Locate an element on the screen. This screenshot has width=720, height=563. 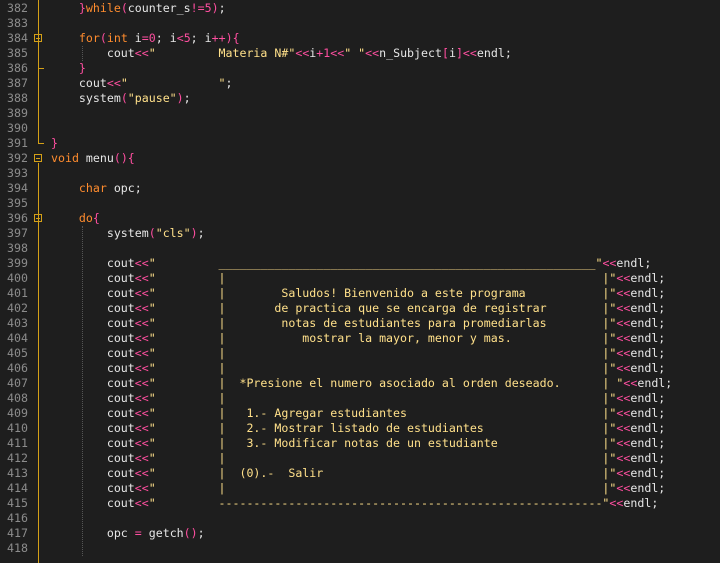
code-line: 395 is located at coordinates (360, 203).